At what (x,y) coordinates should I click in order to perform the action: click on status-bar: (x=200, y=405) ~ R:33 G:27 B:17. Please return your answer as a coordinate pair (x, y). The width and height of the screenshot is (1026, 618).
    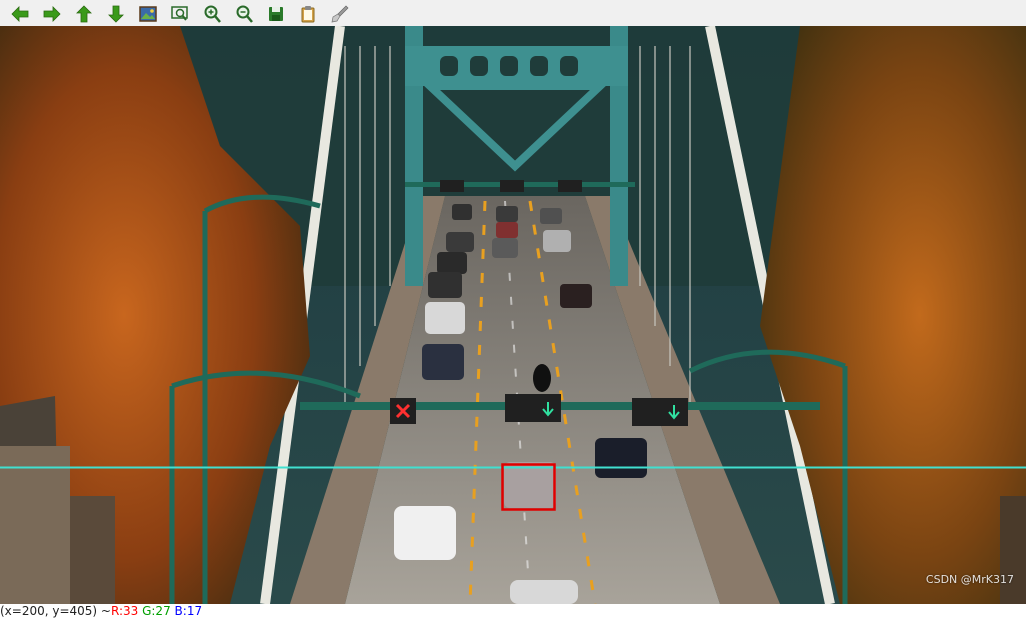
    Looking at the image, I should click on (513, 611).